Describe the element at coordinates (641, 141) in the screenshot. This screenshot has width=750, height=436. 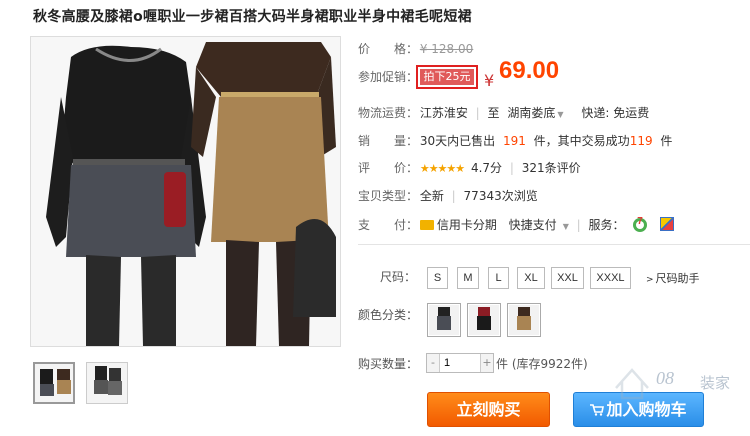
I see `sales-success-count: 119` at that location.